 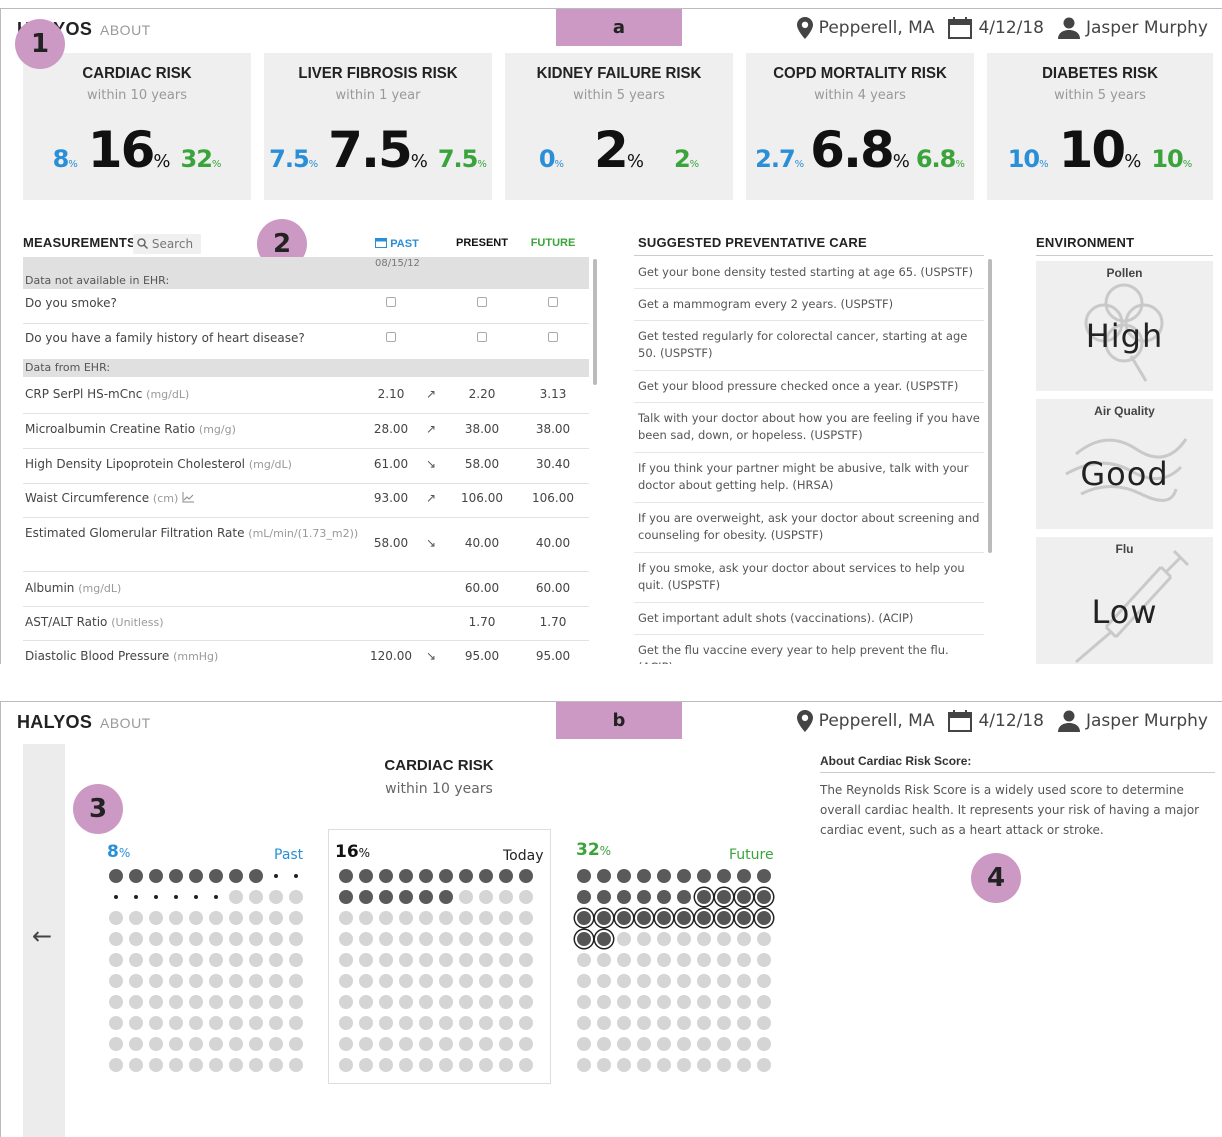 I want to click on col-past: PAST, so click(x=397, y=243).